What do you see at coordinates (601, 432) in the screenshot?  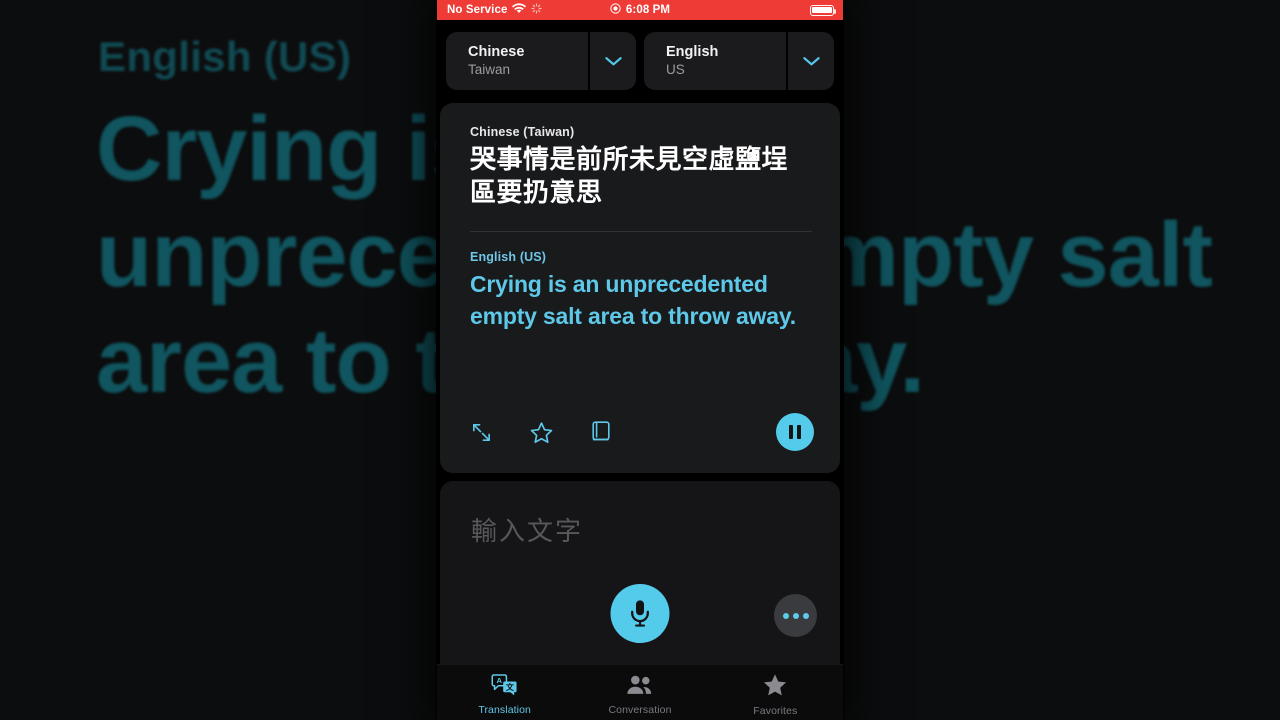 I see `book-icon` at bounding box center [601, 432].